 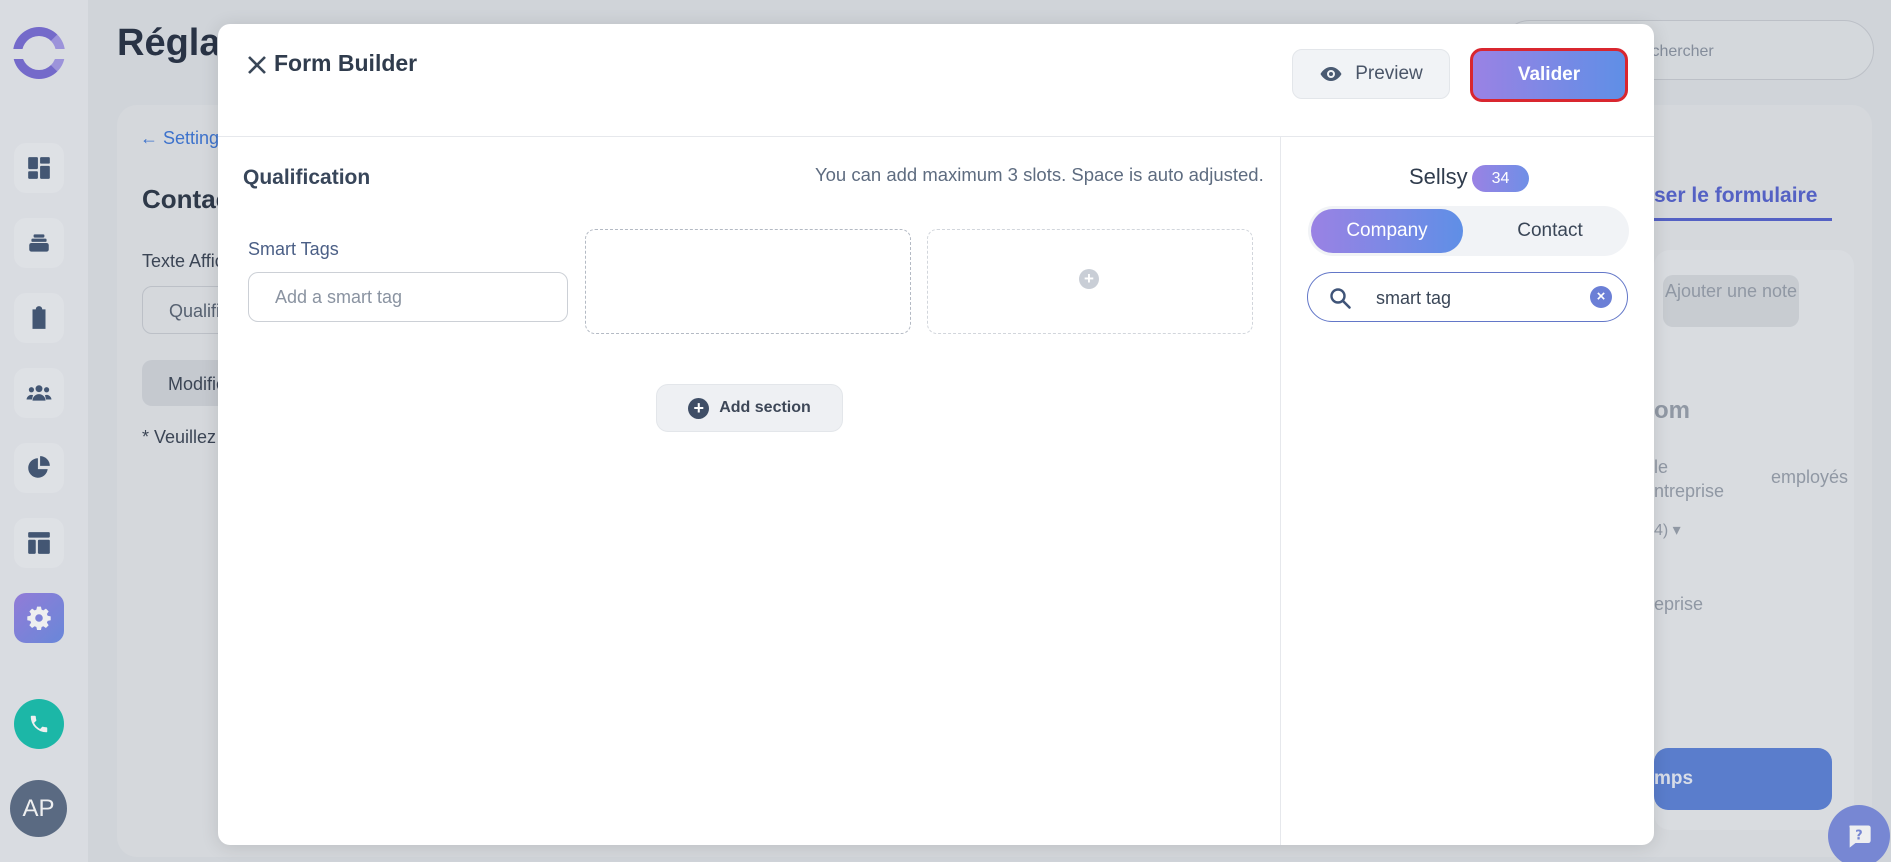 What do you see at coordinates (257, 65) in the screenshot?
I see `close-icon` at bounding box center [257, 65].